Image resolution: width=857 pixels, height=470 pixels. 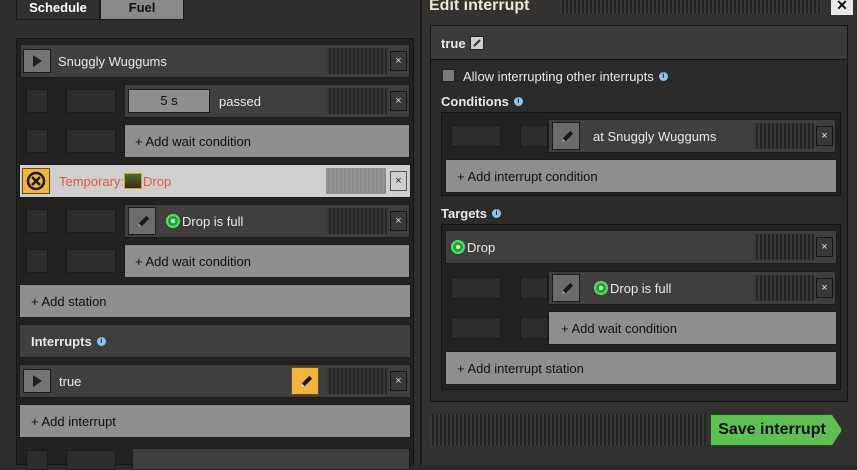 What do you see at coordinates (240, 101) in the screenshot?
I see `wait-time-label: passed` at bounding box center [240, 101].